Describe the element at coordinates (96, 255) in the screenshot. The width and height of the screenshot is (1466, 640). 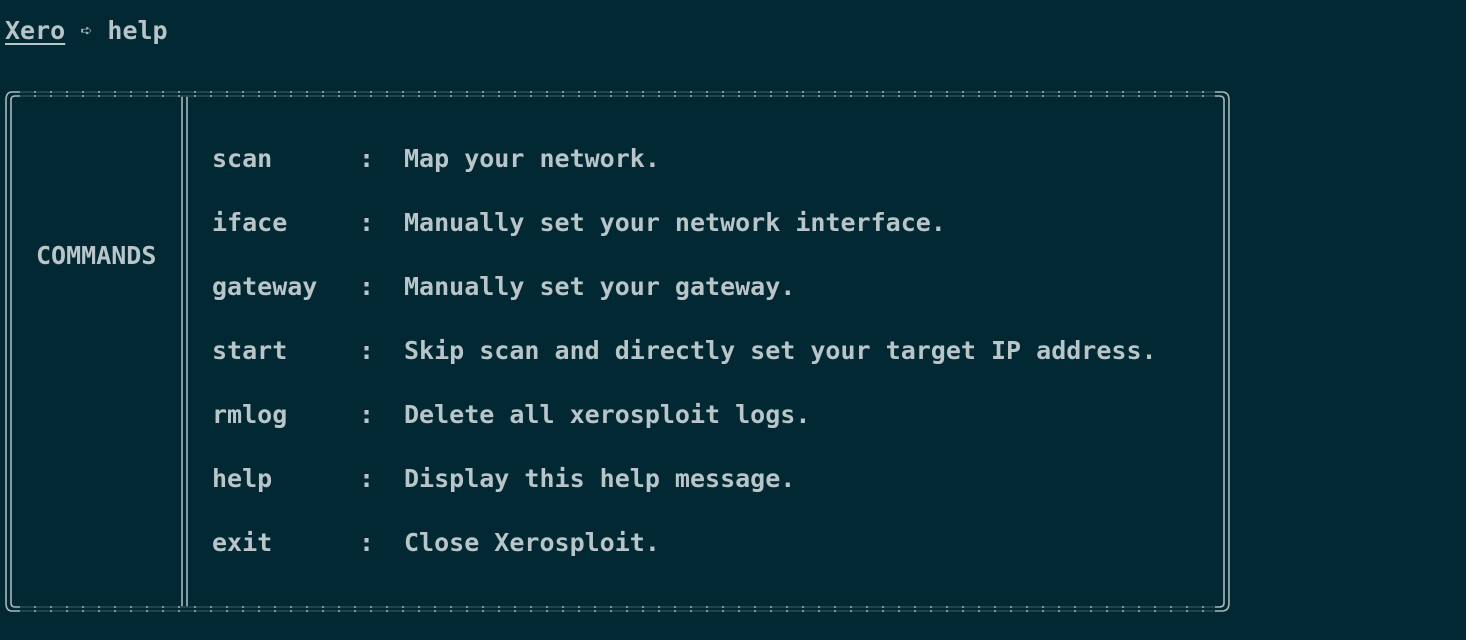
I see `commands-header: COMMANDS` at that location.